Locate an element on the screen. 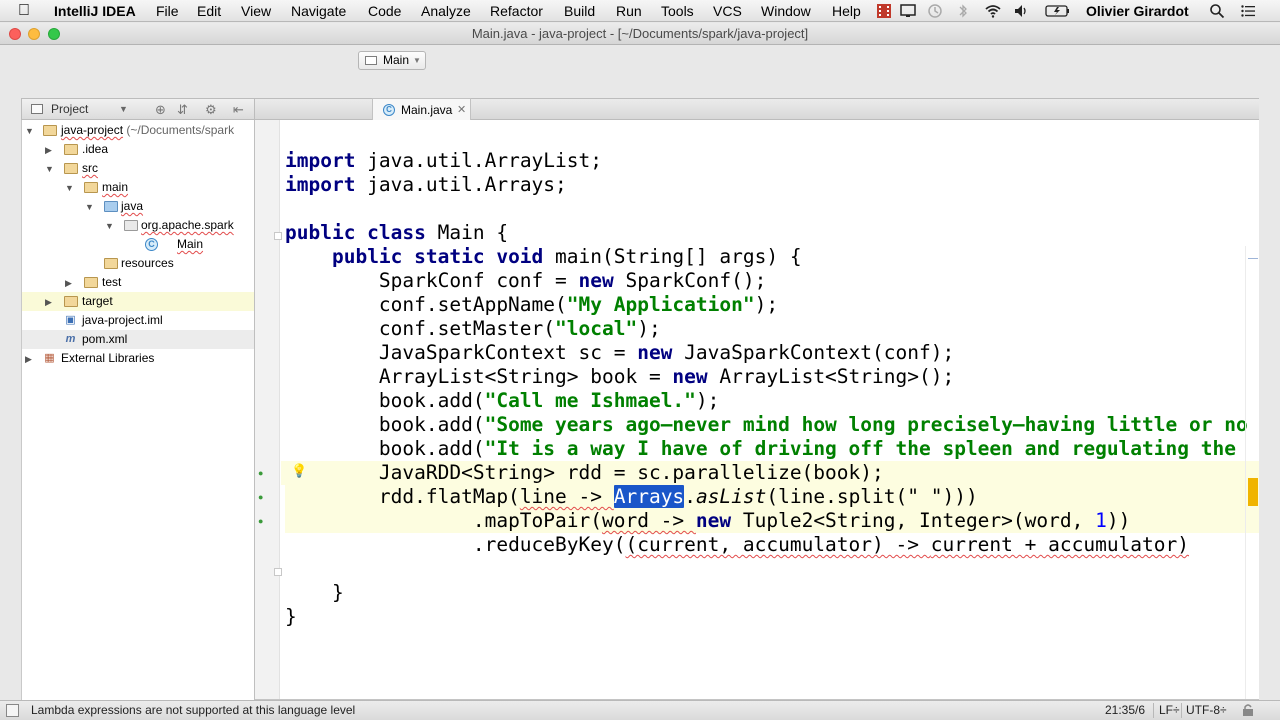 The height and width of the screenshot is (720, 1280). tree-item-pom: m pom.xml is located at coordinates (138, 339).